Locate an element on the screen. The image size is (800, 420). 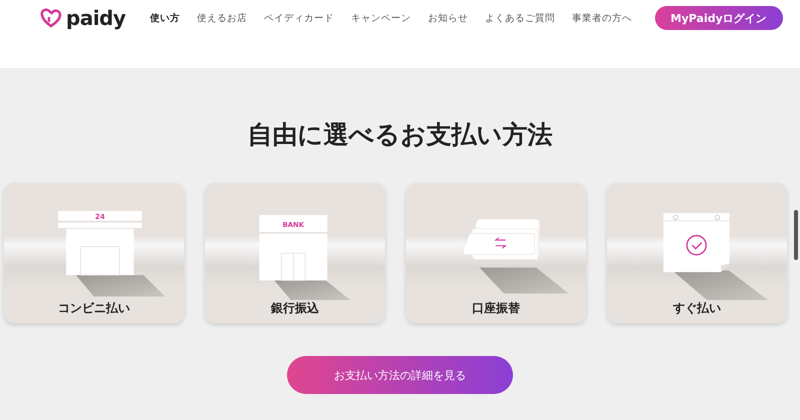
calendar-drawing is located at coordinates (696, 242).